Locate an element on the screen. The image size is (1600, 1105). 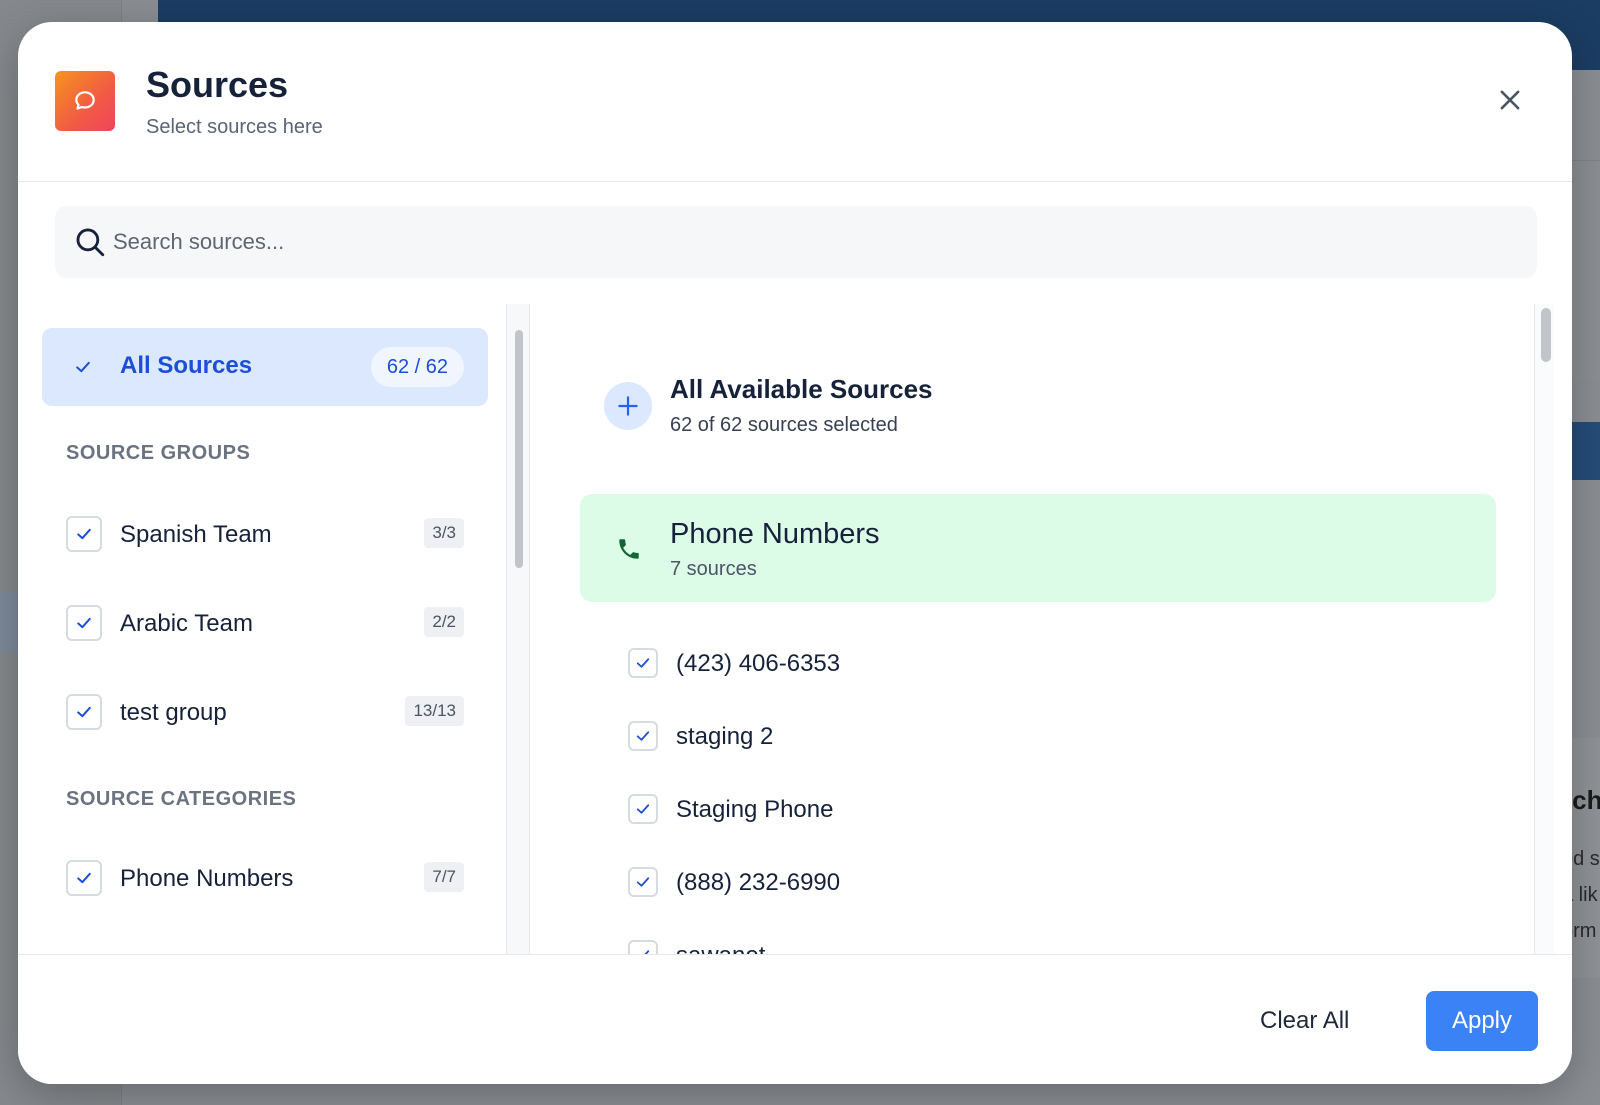
source-group-item: Arabic Team 2/2 is located at coordinates (265, 623).